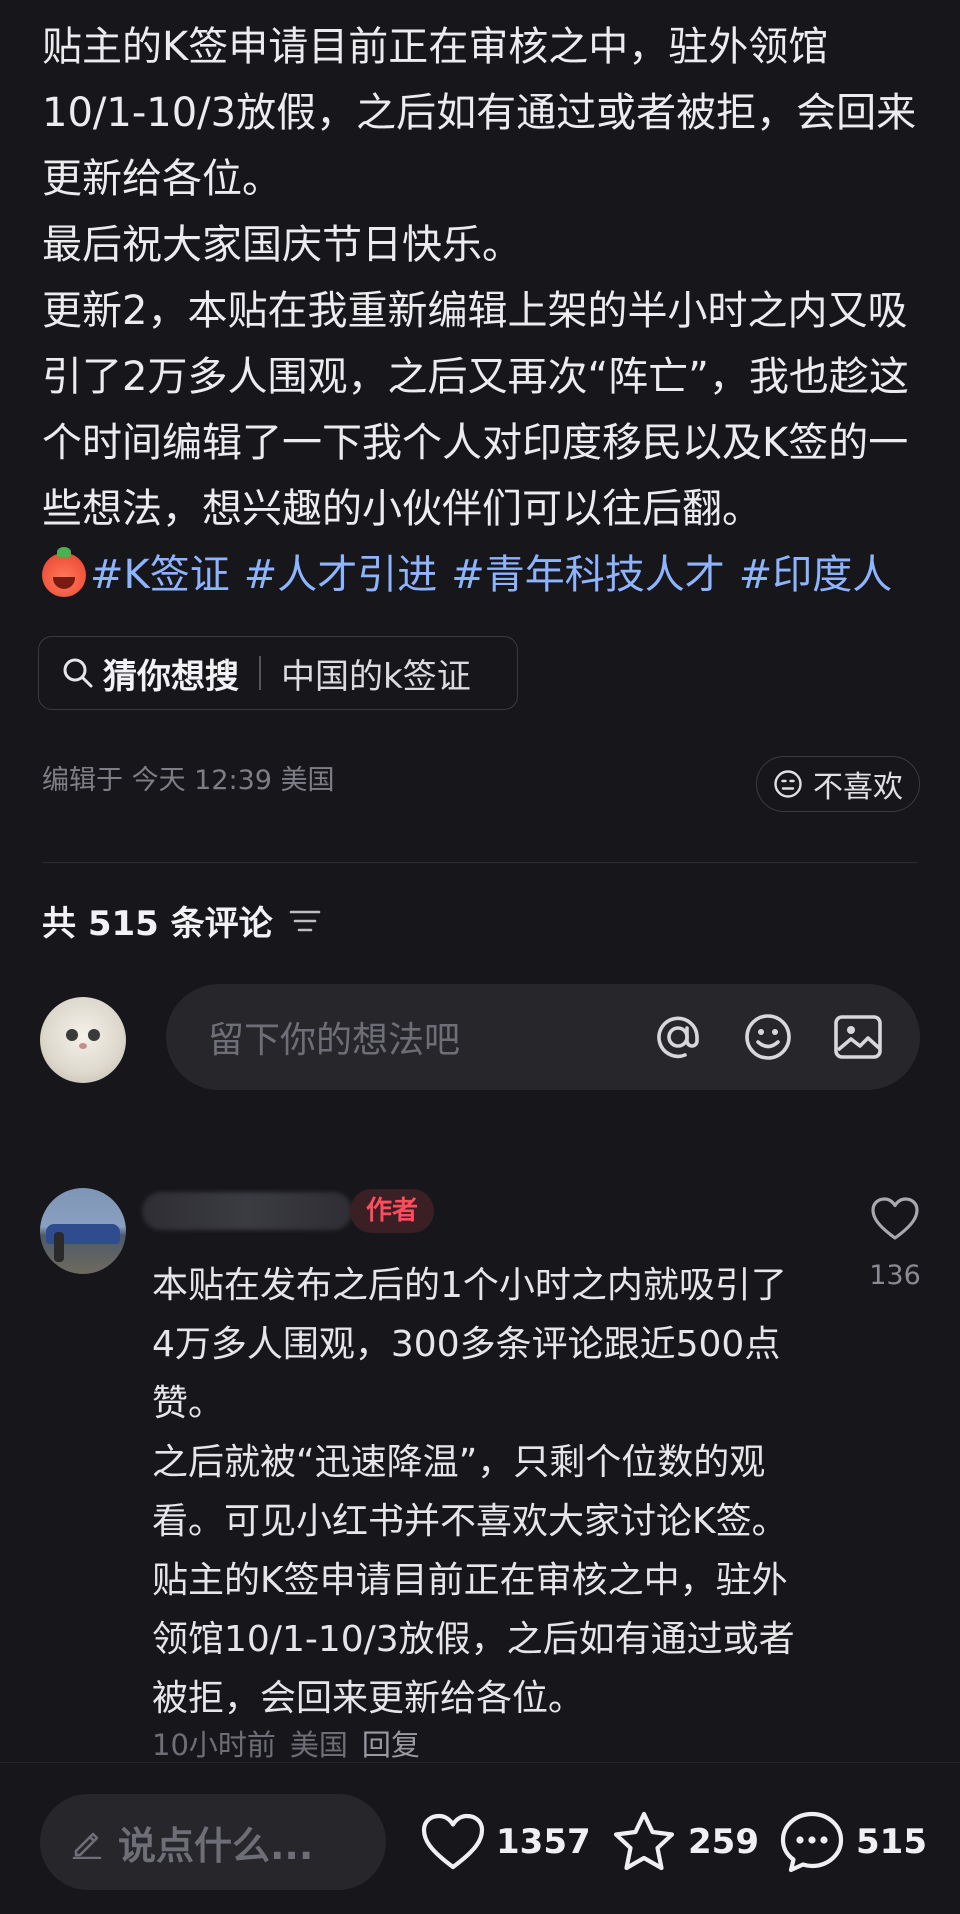 This screenshot has width=960, height=1914. What do you see at coordinates (392, 1211) in the screenshot?
I see `author-badge: 作者` at bounding box center [392, 1211].